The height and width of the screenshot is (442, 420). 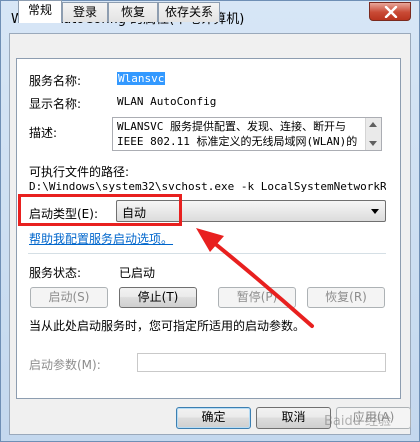 What do you see at coordinates (255, 278) in the screenshot?
I see `annotation-arrow` at bounding box center [255, 278].